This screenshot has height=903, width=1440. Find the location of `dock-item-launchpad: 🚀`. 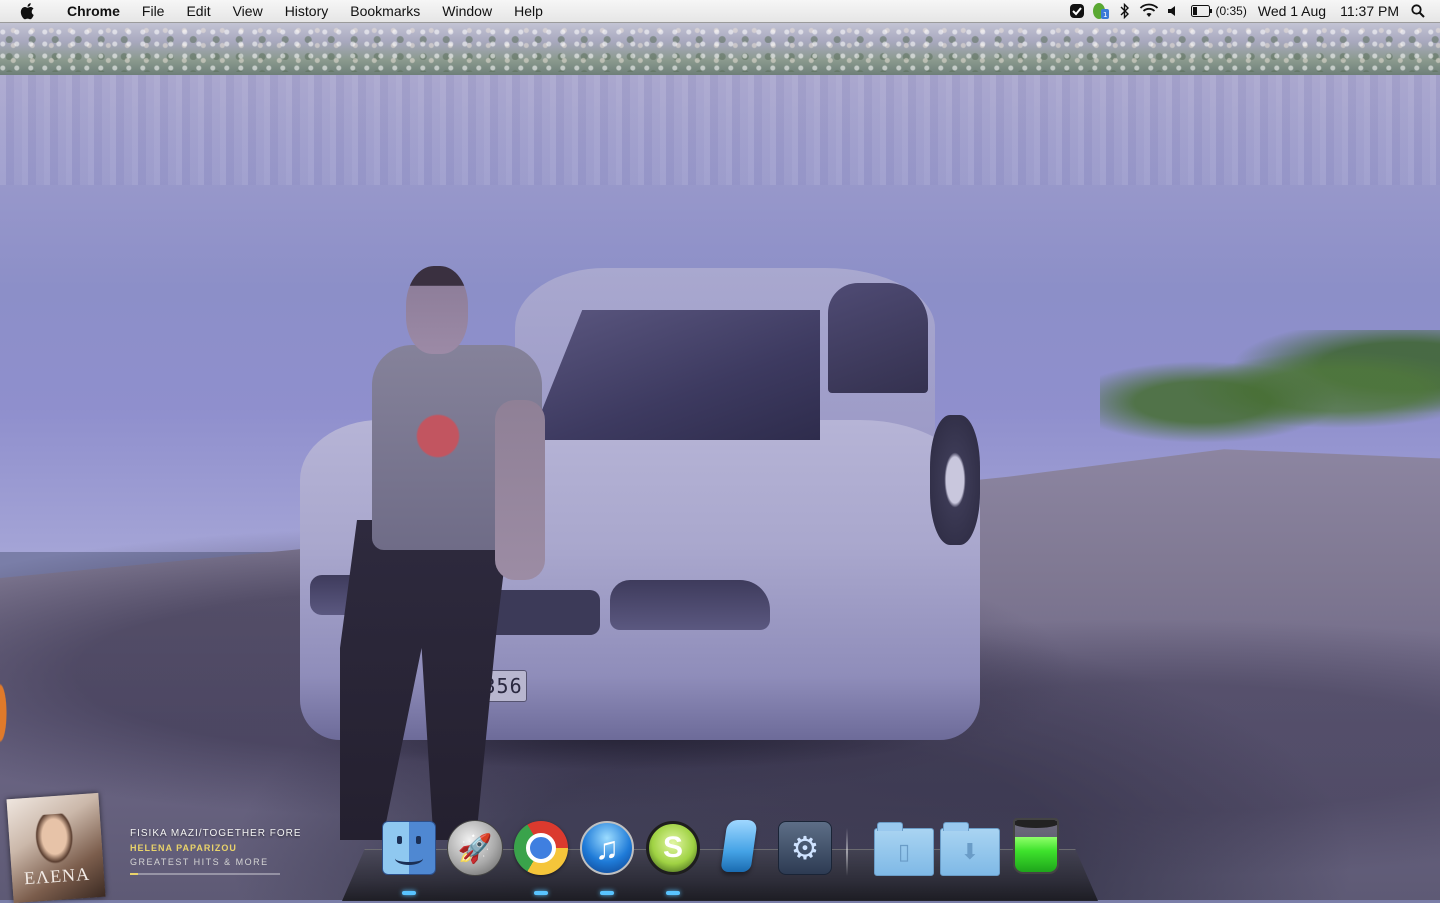

dock-item-launchpad: 🚀 is located at coordinates (475, 848).